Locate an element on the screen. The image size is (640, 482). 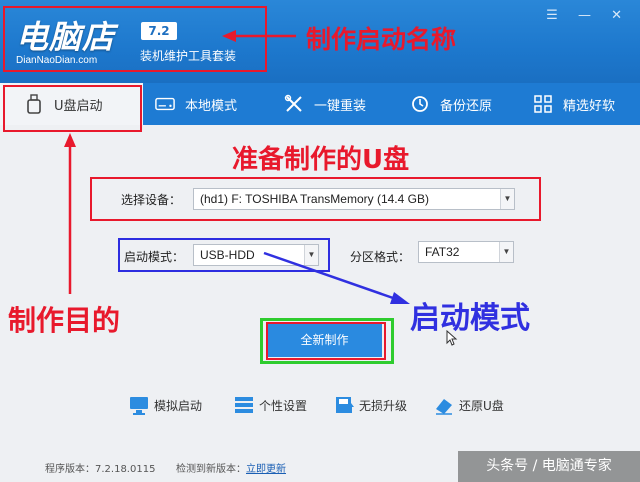
arrow-boot-mode-head is located at coordinates (400, 298).